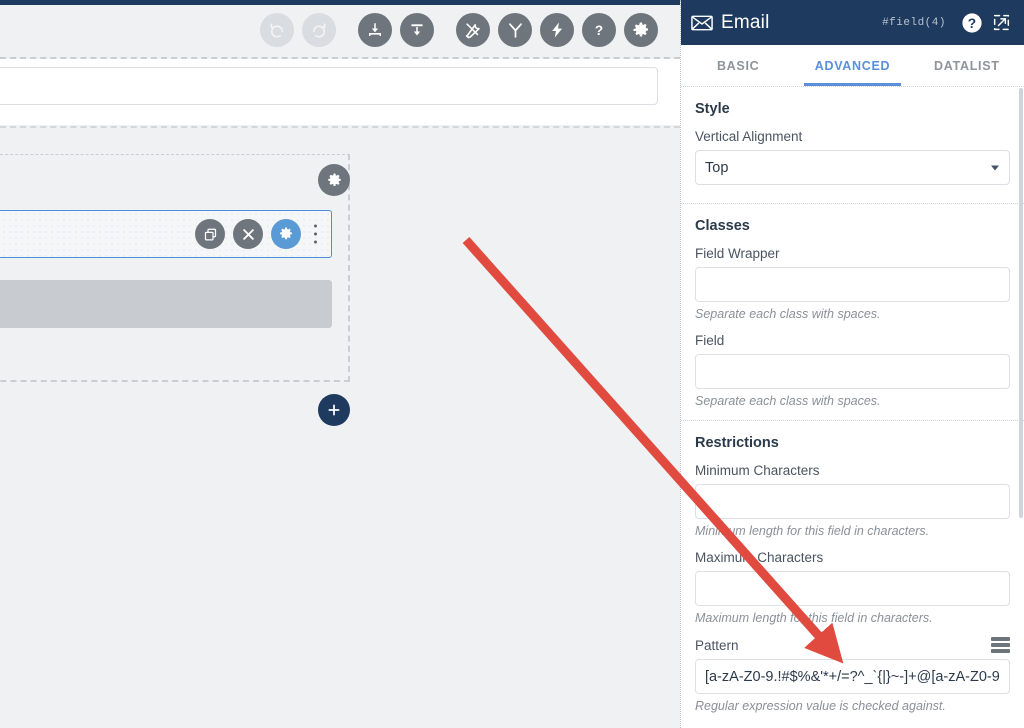 The height and width of the screenshot is (728, 1024). Describe the element at coordinates (712, 109) in the screenshot. I see `section-title-style: Style` at that location.